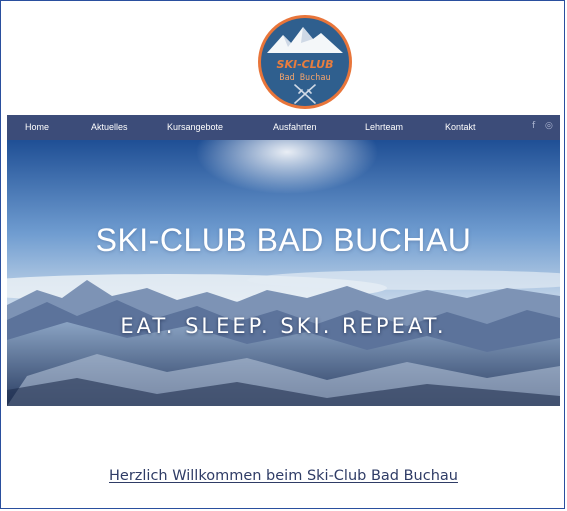 Image resolution: width=567 pixels, height=511 pixels. I want to click on nav-kontakt: Kontakt, so click(460, 127).